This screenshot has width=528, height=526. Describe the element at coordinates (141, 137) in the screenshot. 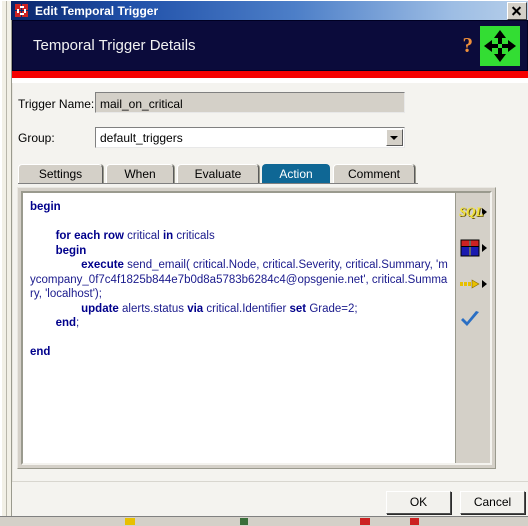

I see `group-select-value: default_triggers` at that location.